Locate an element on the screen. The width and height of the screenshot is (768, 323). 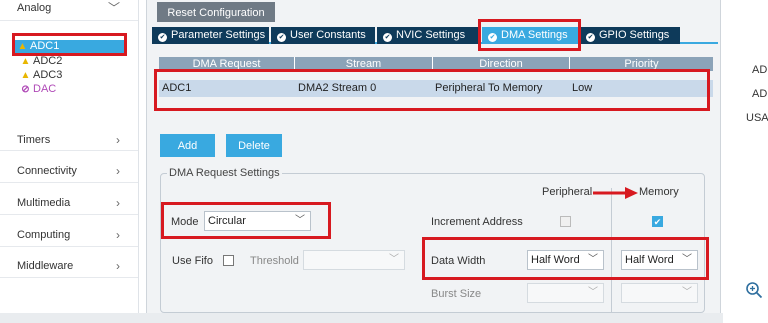
sidebar-category-label: Timers is located at coordinates (34, 140).